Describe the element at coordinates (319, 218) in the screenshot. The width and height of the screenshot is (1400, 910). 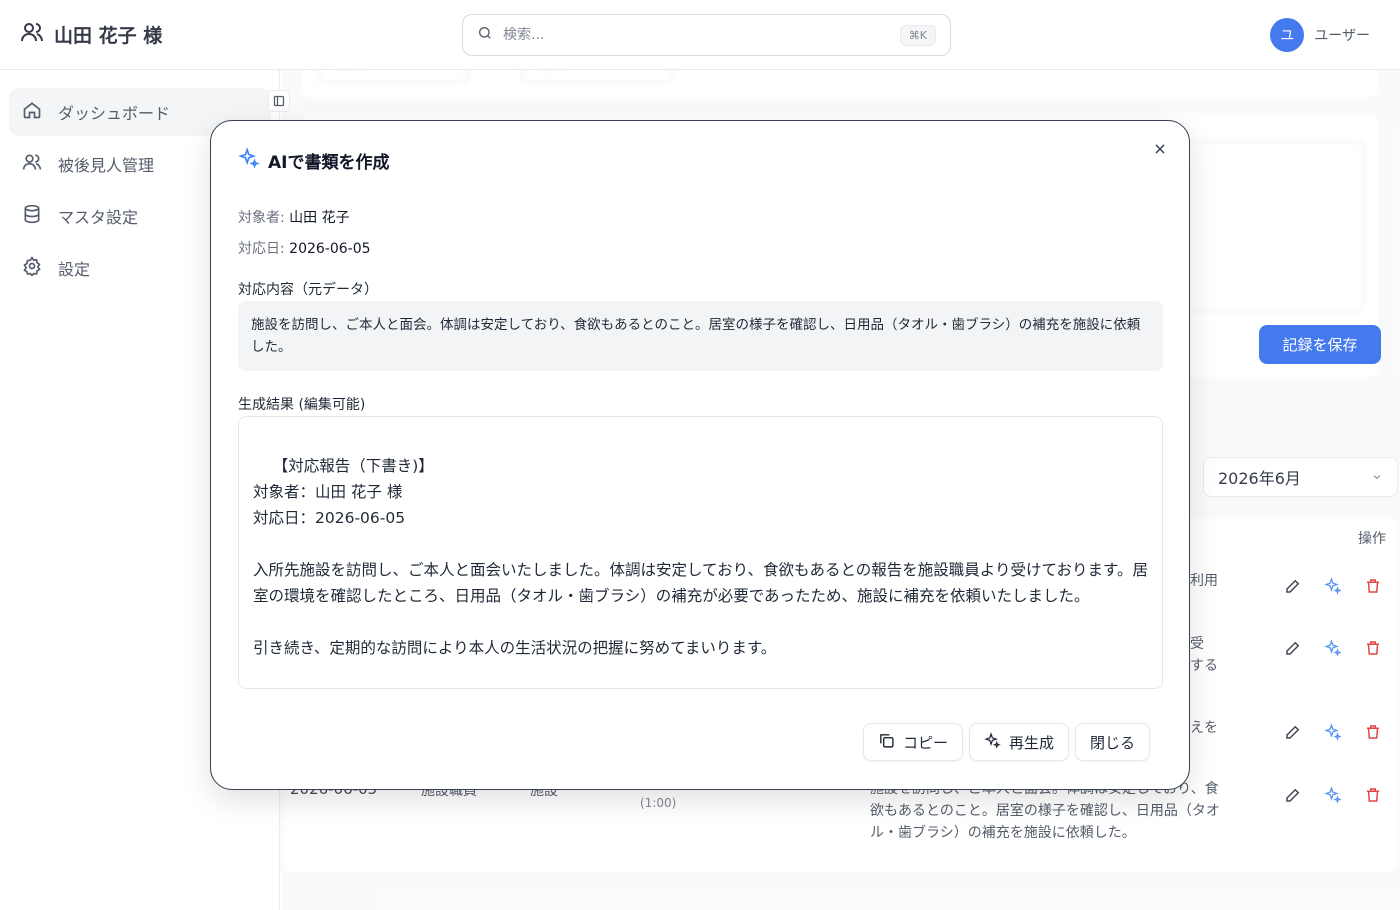
I see `subject-value: 山田 花子` at that location.